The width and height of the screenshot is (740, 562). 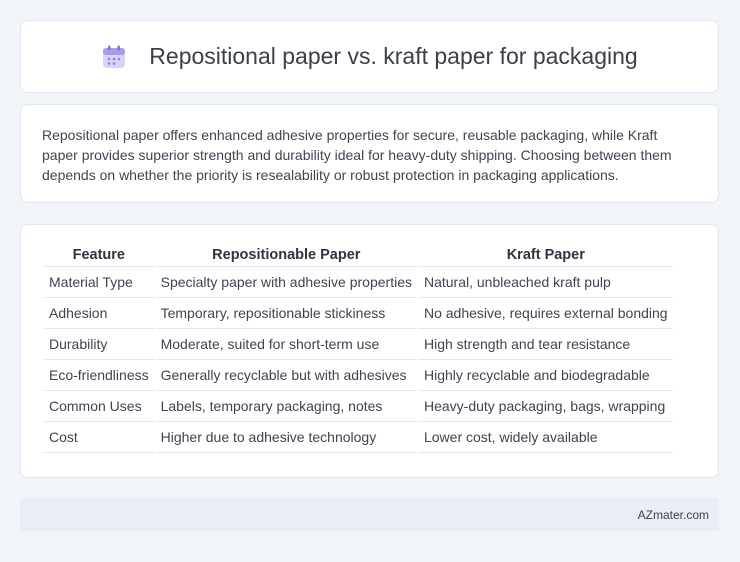 What do you see at coordinates (545, 282) in the screenshot?
I see `table-cell: Natural, unbleached kraft pulp` at bounding box center [545, 282].